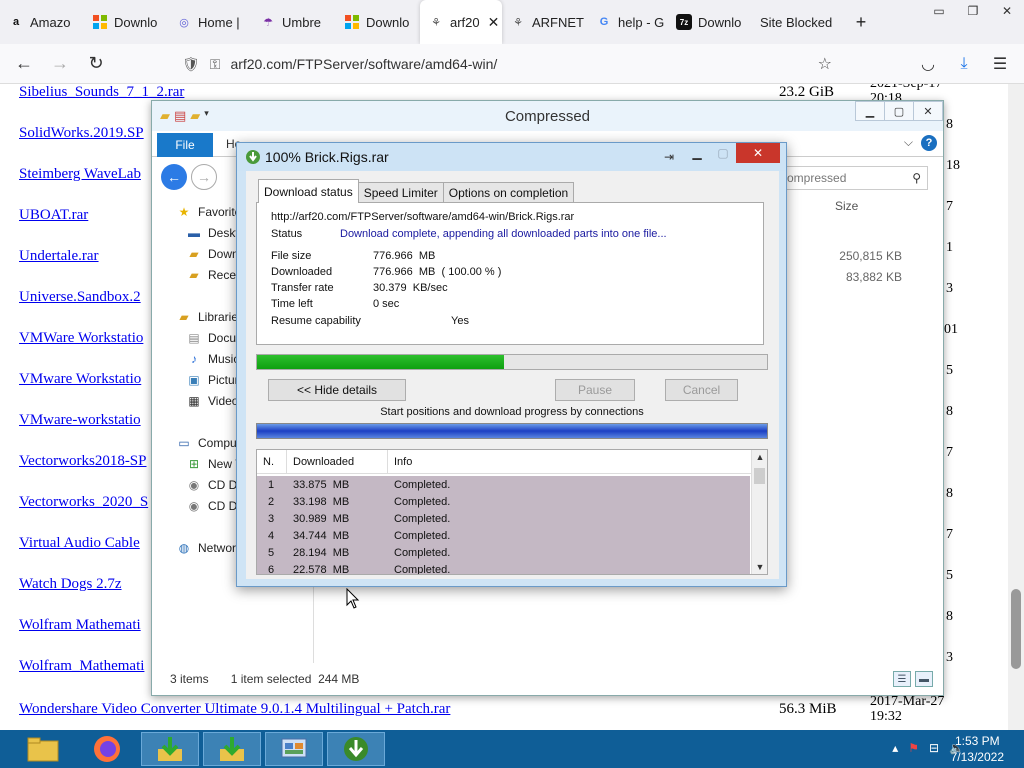  Describe the element at coordinates (855, 178) in the screenshot. I see `search-box: ompressed ⚲` at that location.